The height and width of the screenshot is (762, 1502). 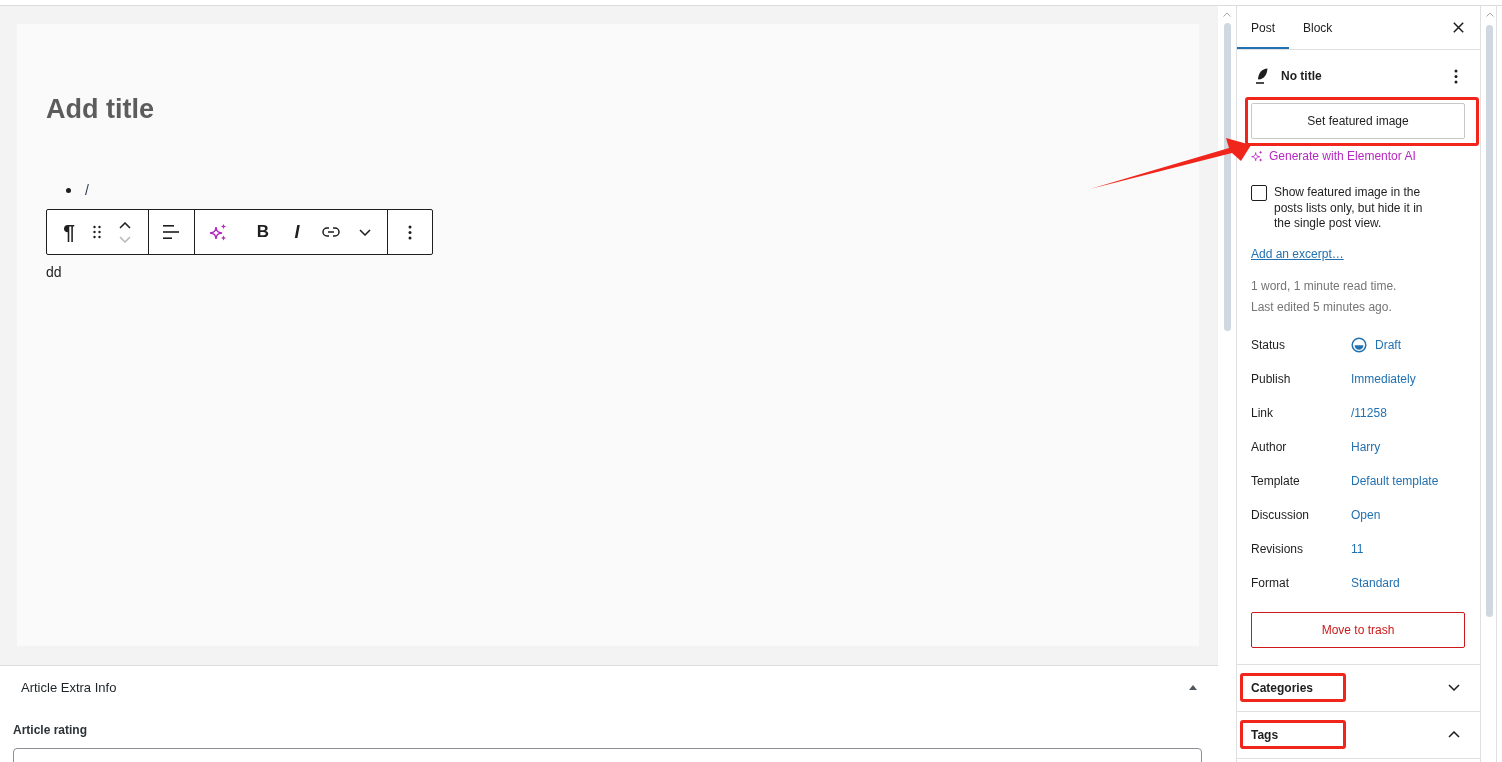 I want to click on chevron-down-icon, so click(x=365, y=232).